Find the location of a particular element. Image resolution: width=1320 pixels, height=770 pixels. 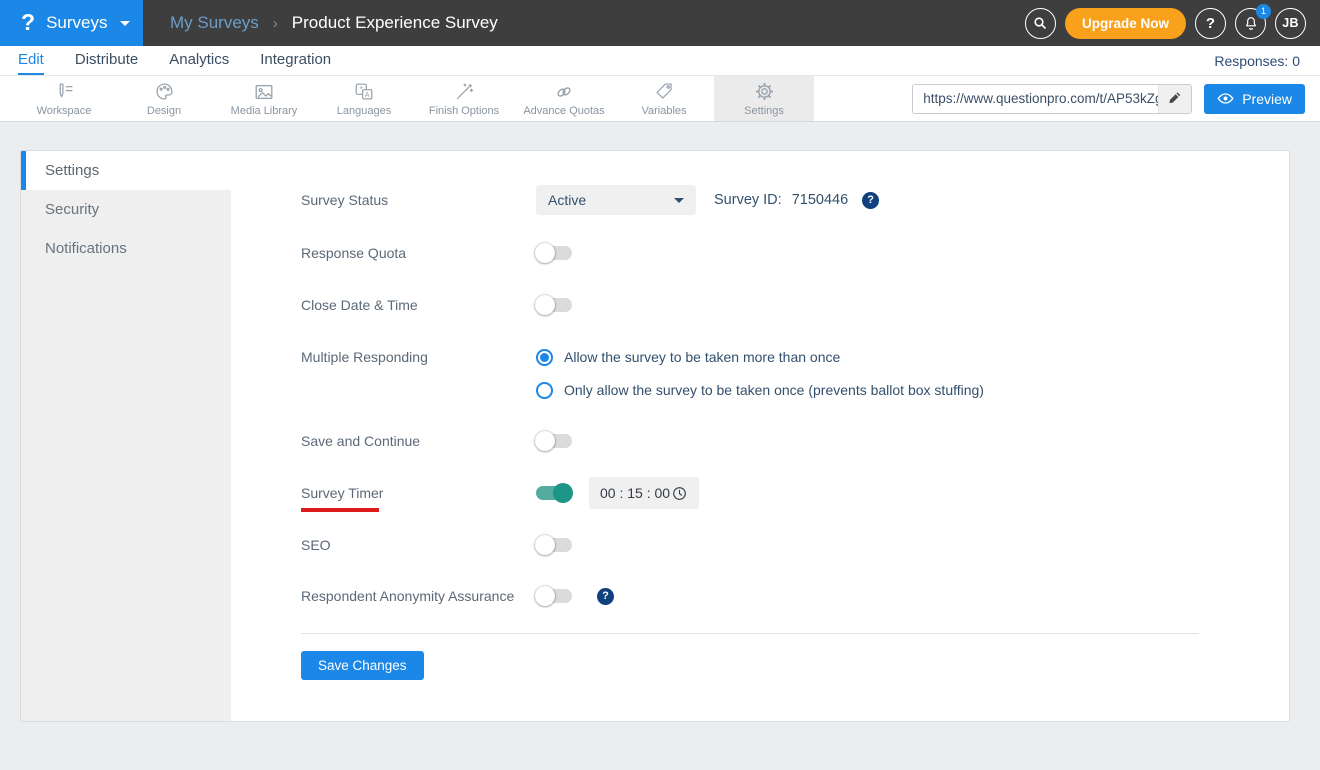

edit-url-button is located at coordinates (1175, 98).